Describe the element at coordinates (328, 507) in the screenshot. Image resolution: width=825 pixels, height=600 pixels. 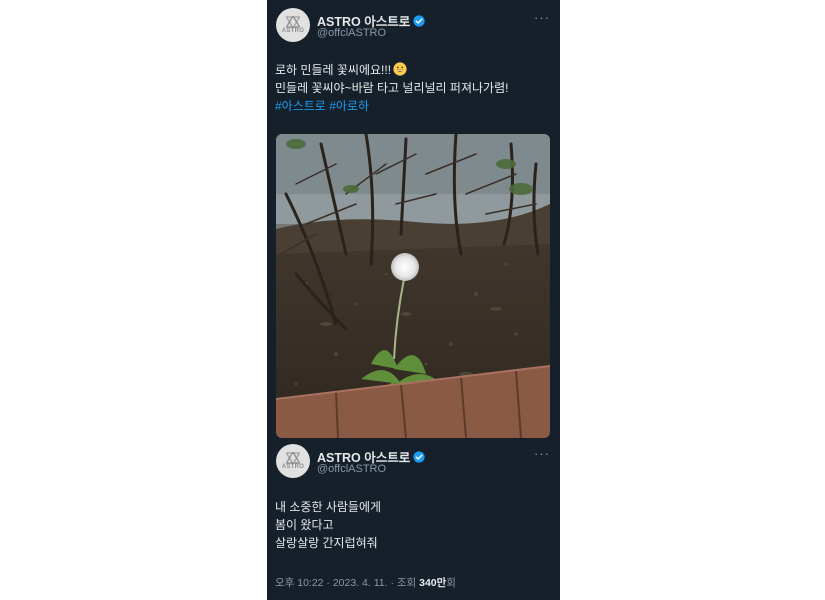
I see `tweet-line: 내 소중한 사람들에게` at that location.